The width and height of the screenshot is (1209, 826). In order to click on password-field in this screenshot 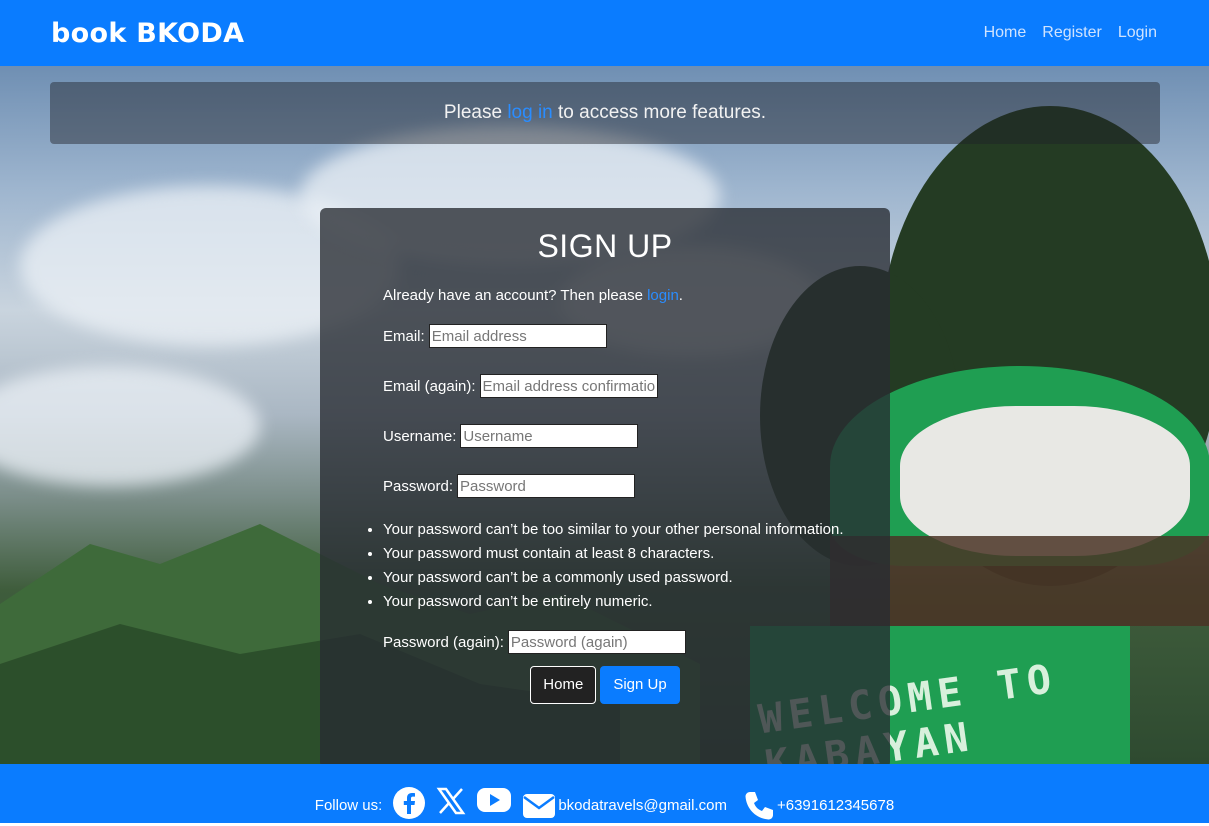, I will do `click(546, 486)`.